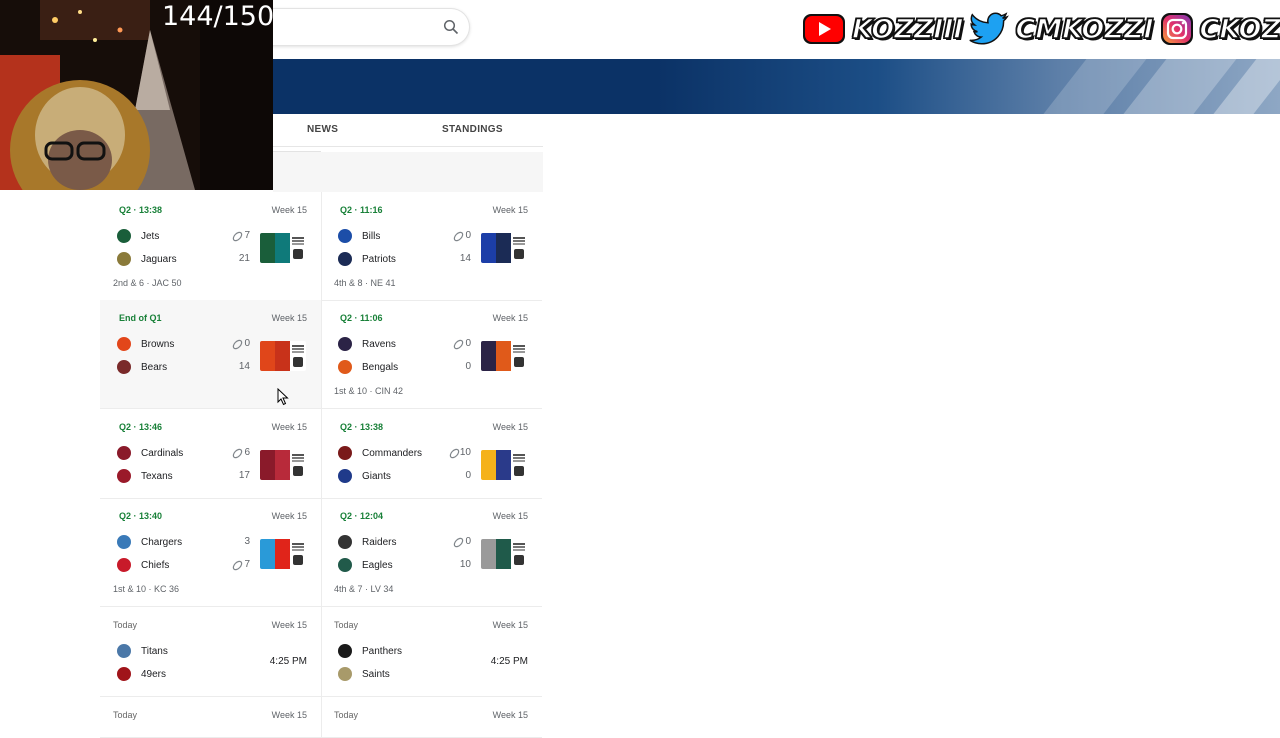  I want to click on team-name: Jets, so click(150, 236).